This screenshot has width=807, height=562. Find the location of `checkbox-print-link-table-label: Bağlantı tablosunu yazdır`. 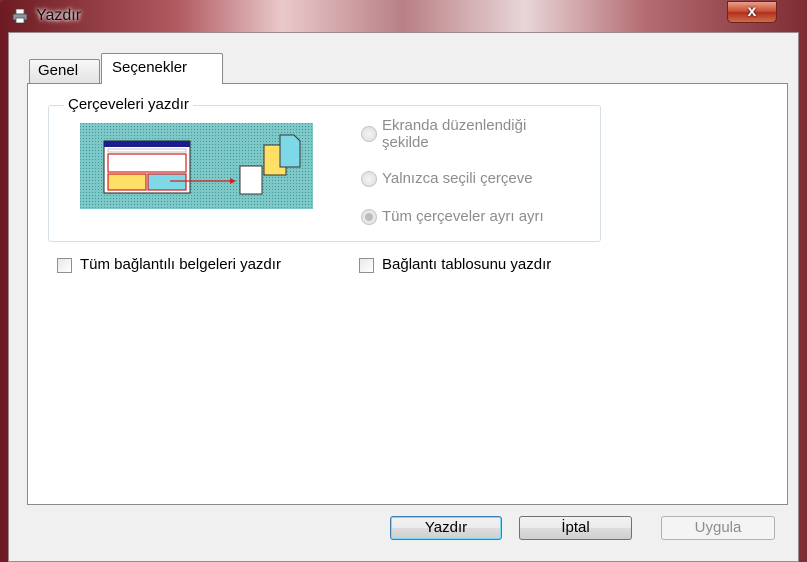

checkbox-print-link-table-label: Bağlantı tablosunu yazdır is located at coordinates (467, 264).